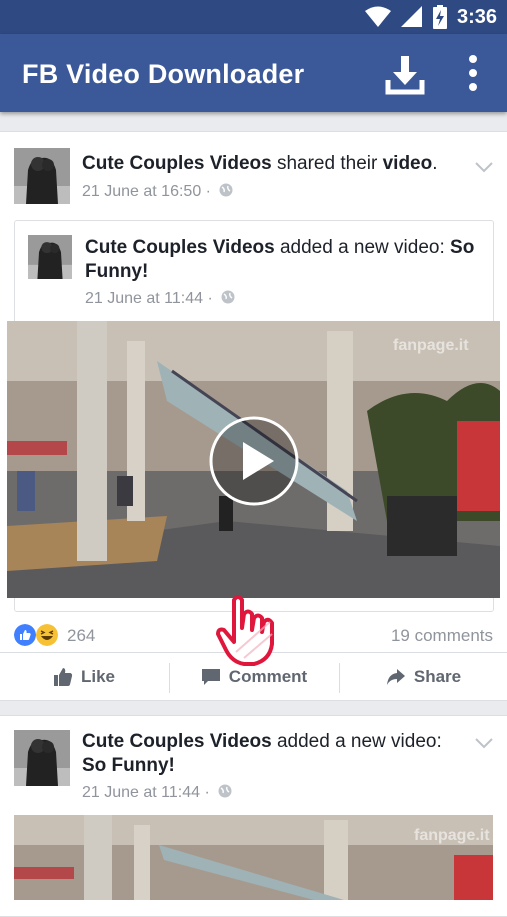 The image size is (507, 917). What do you see at coordinates (476, 16) in the screenshot?
I see `status-time: 3:36` at bounding box center [476, 16].